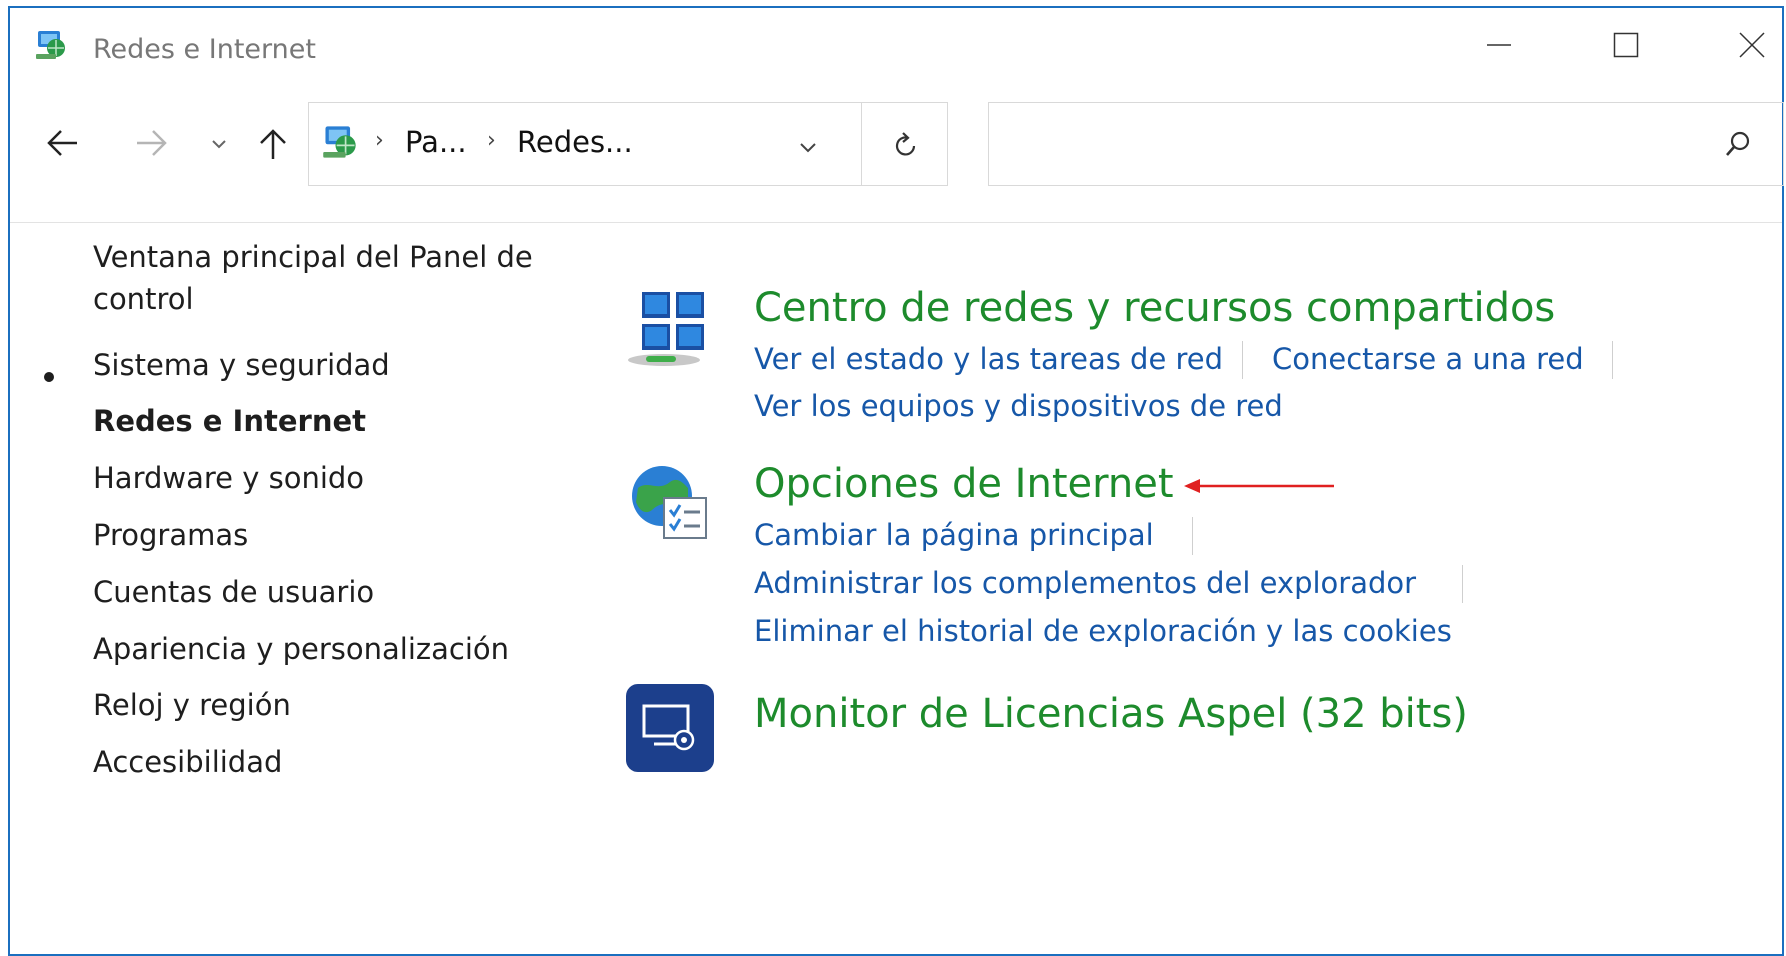  I want to click on current-item-bullet, so click(49, 377).